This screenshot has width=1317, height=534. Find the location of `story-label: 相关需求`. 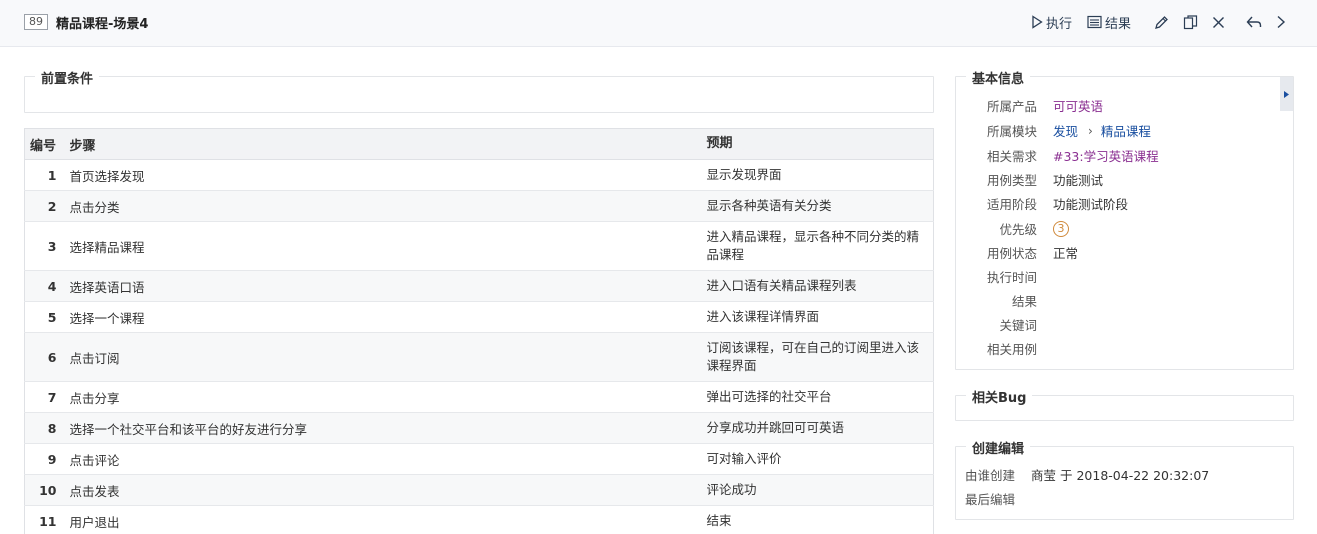

story-label: 相关需求 is located at coordinates (1011, 156).